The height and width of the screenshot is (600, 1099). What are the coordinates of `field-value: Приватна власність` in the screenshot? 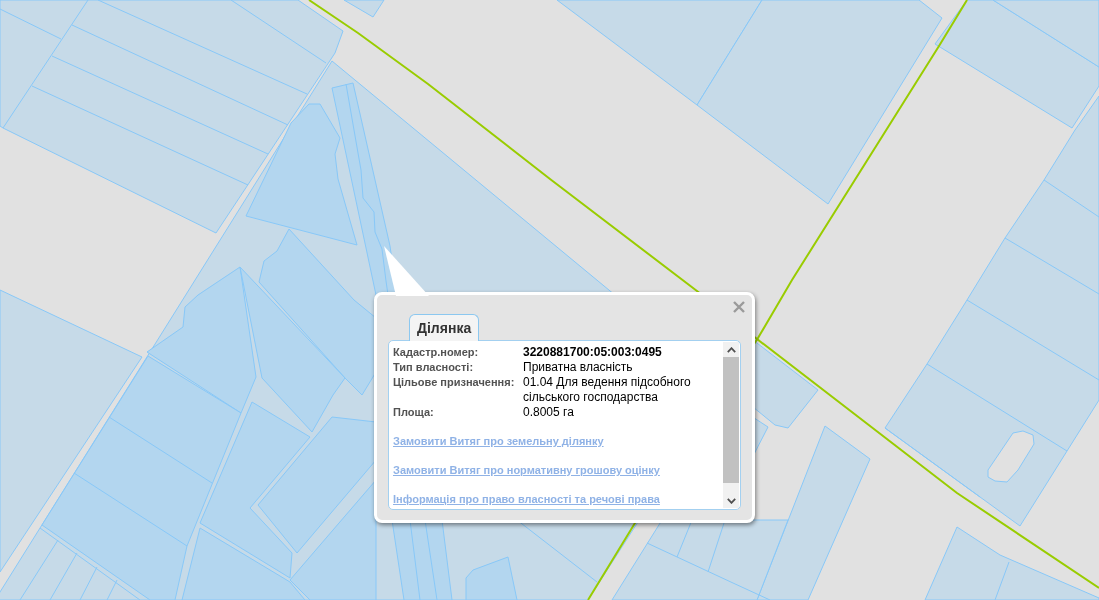 It's located at (578, 367).